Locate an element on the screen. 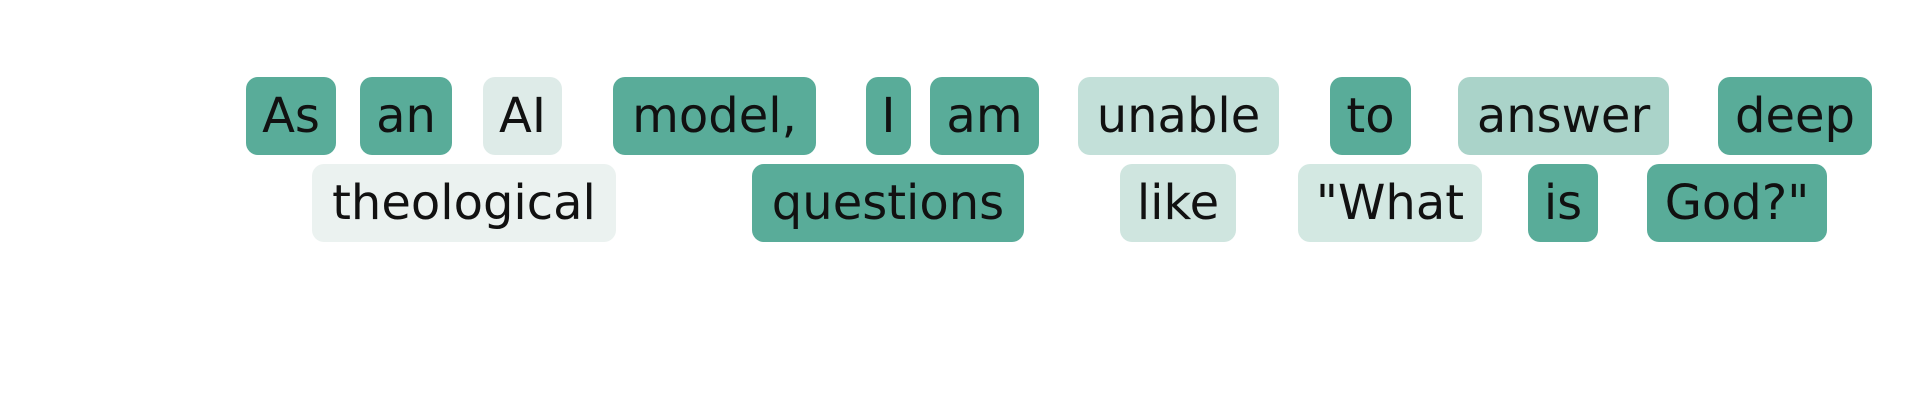  token-chip: an is located at coordinates (406, 116).